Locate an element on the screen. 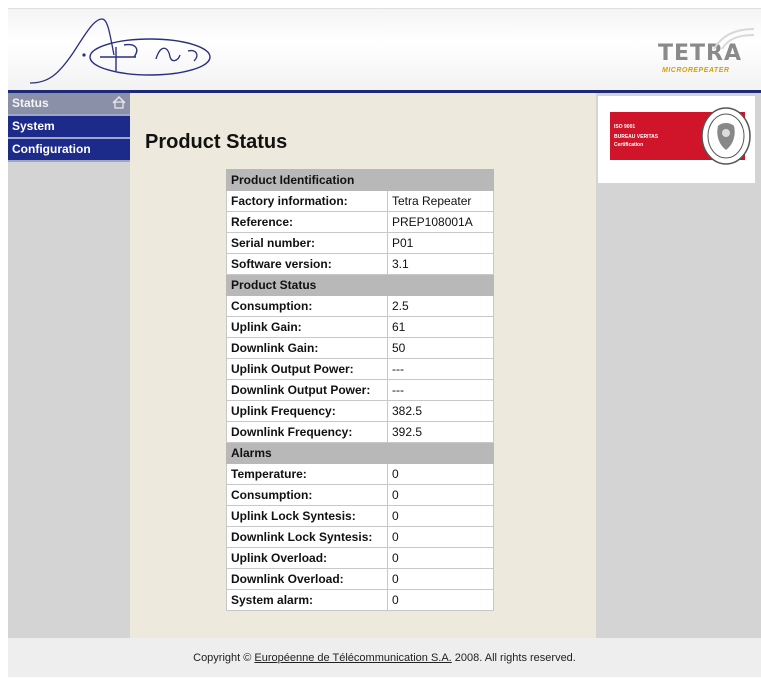 This screenshot has height=678, width=761. table-row: Consumption: 0 is located at coordinates (360, 495).